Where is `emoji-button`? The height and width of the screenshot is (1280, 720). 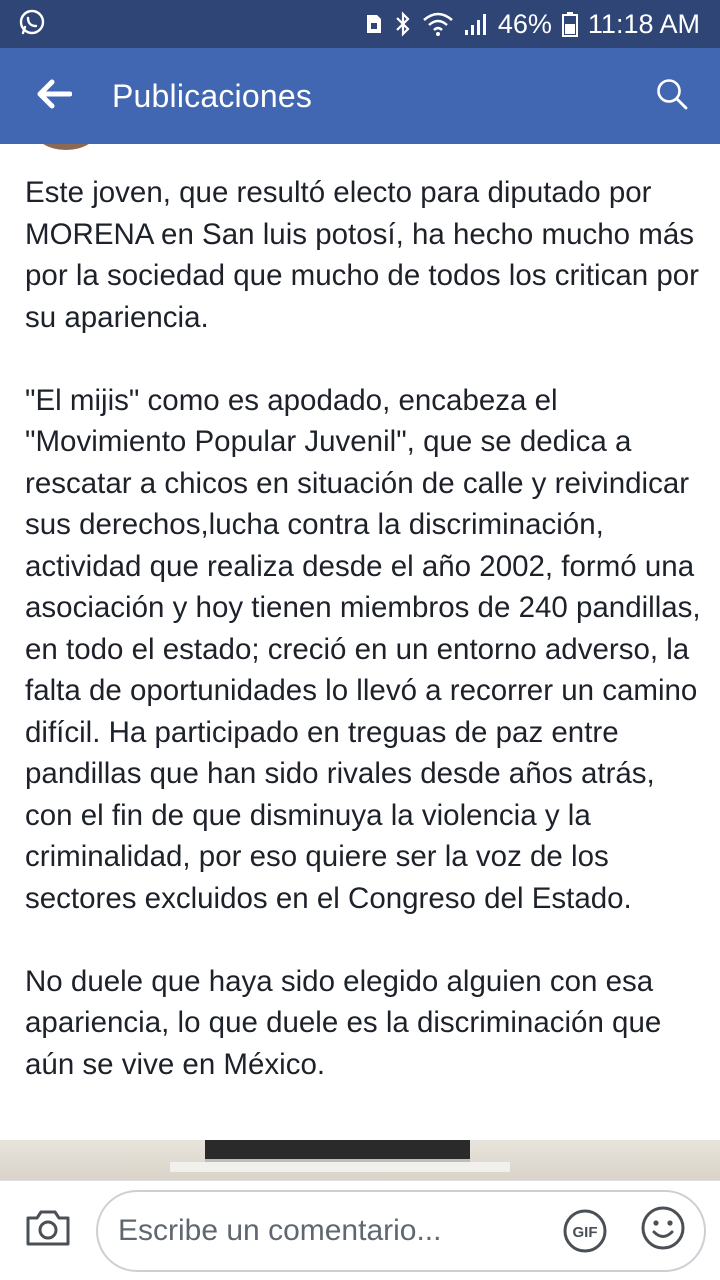 emoji-button is located at coordinates (663, 1231).